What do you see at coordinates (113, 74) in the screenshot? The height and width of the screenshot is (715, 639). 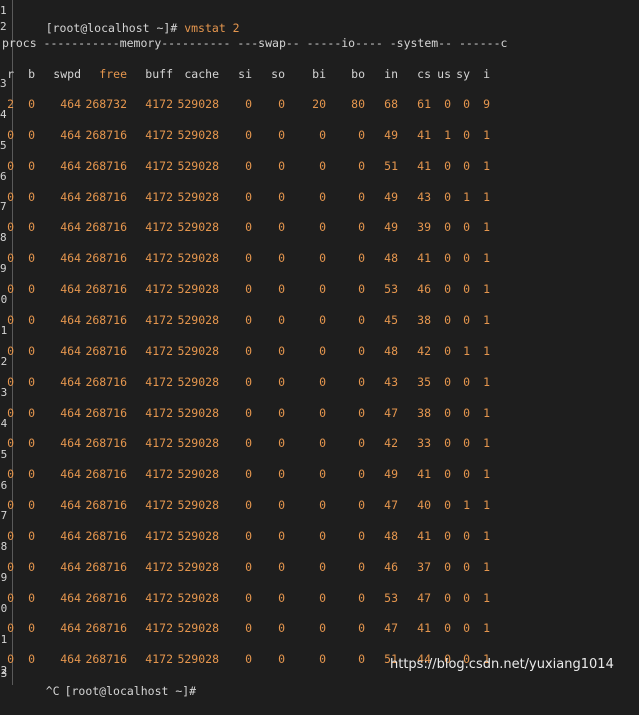 I see `column-header: free` at bounding box center [113, 74].